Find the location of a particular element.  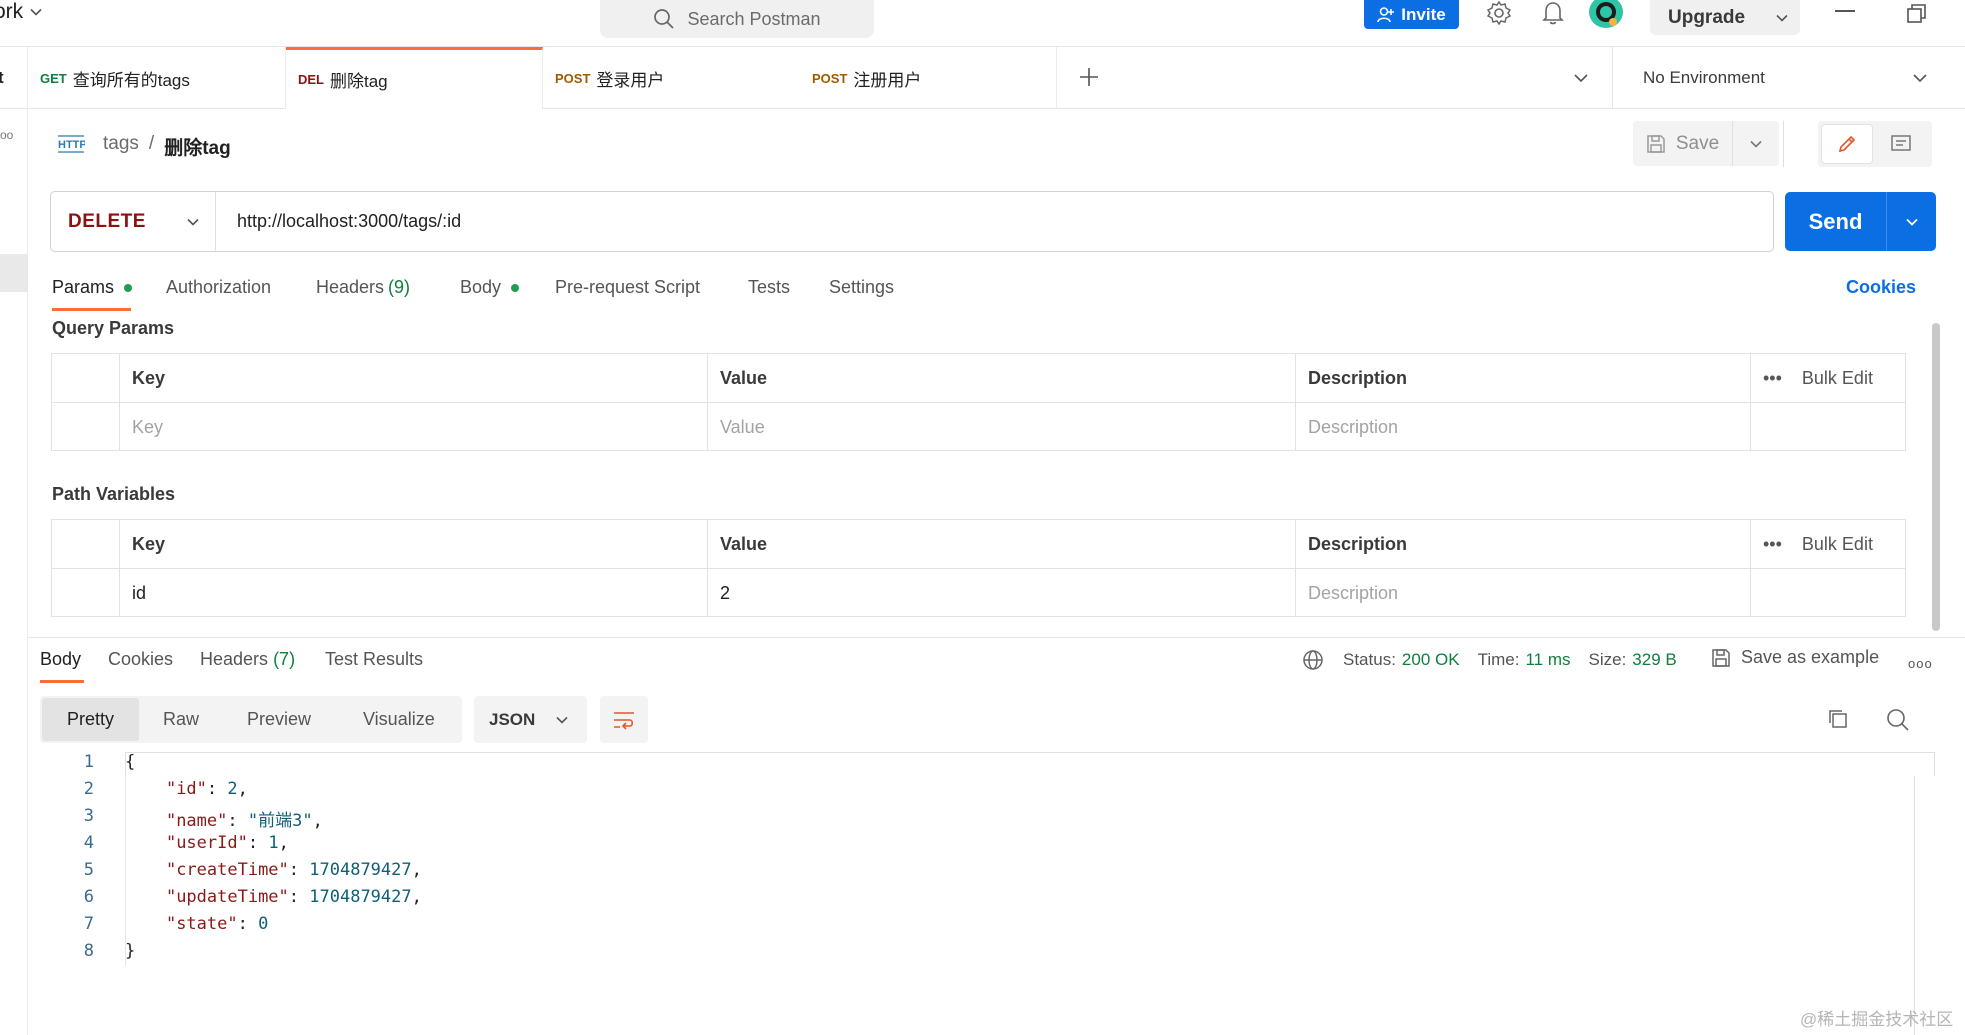

tab-fragment: t is located at coordinates (14, 78).